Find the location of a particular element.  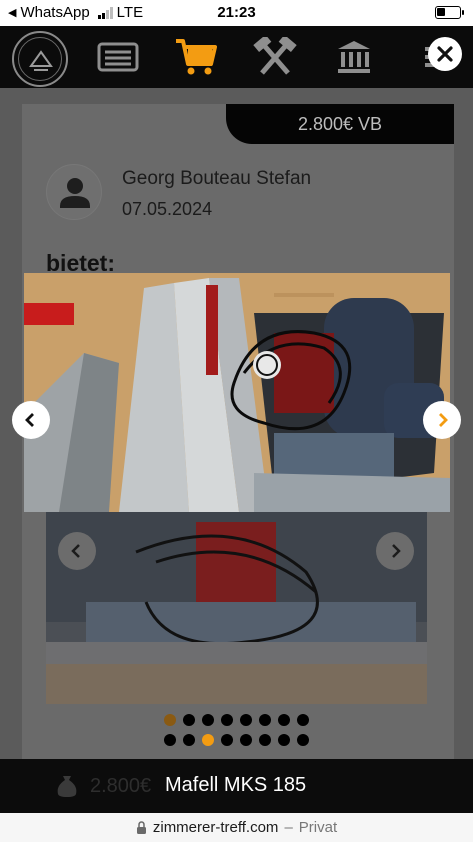

listing-date: 07.05.2024 is located at coordinates (167, 209).